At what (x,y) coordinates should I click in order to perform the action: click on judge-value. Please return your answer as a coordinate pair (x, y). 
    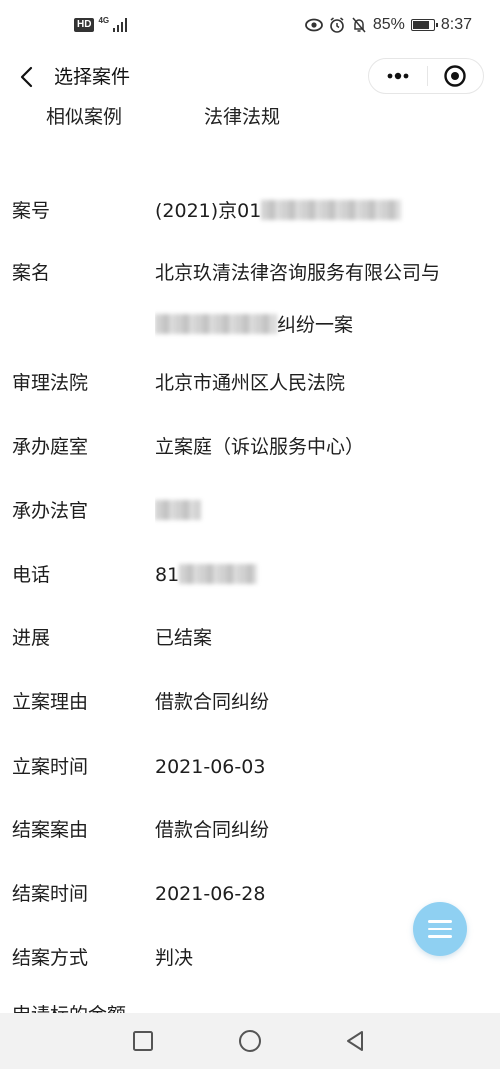
    Looking at the image, I should click on (322, 511).